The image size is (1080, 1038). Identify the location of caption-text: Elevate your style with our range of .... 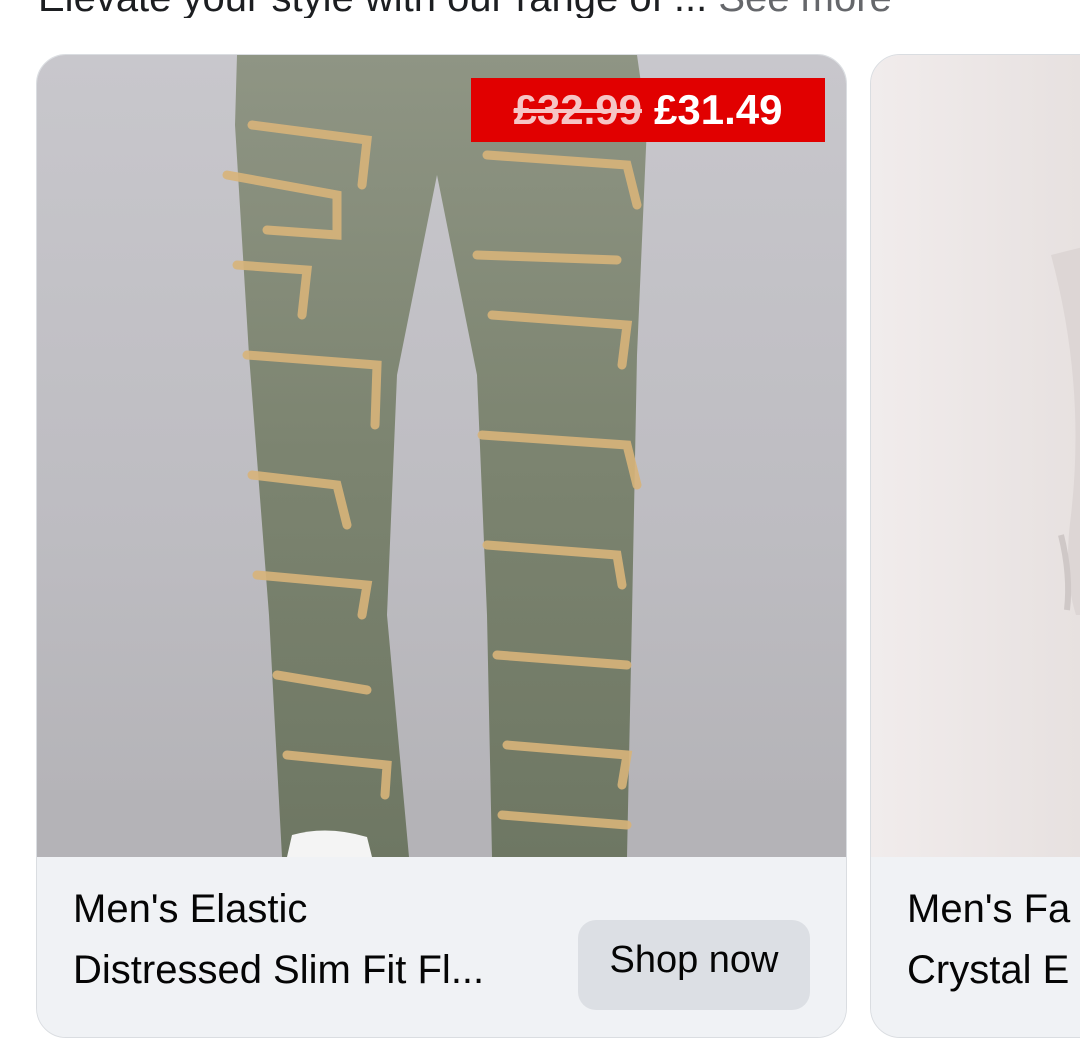
(372, 9).